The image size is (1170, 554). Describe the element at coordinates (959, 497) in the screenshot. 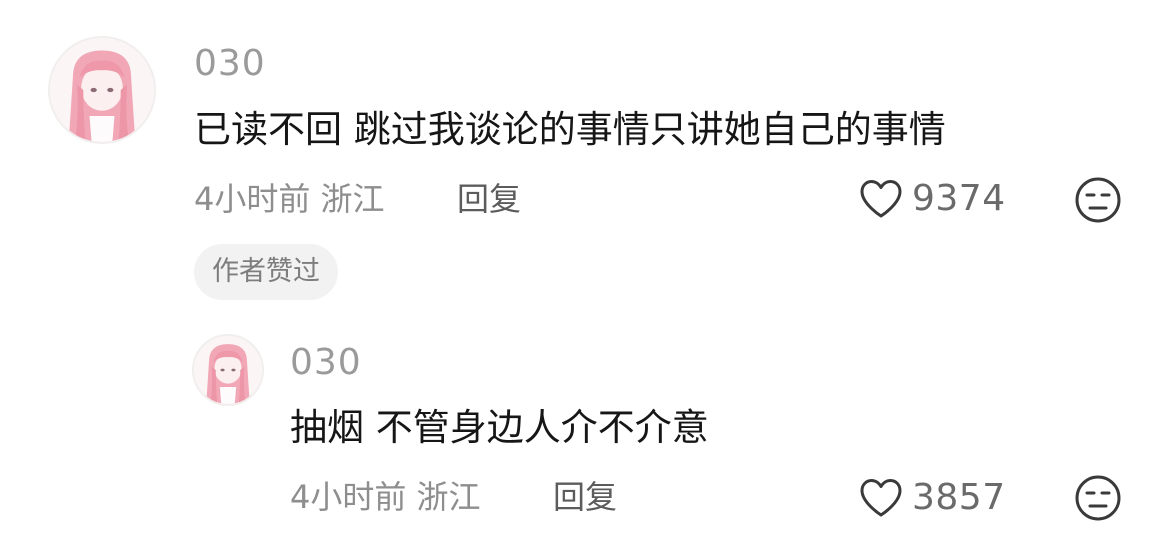

I see `like-count: 3857` at that location.